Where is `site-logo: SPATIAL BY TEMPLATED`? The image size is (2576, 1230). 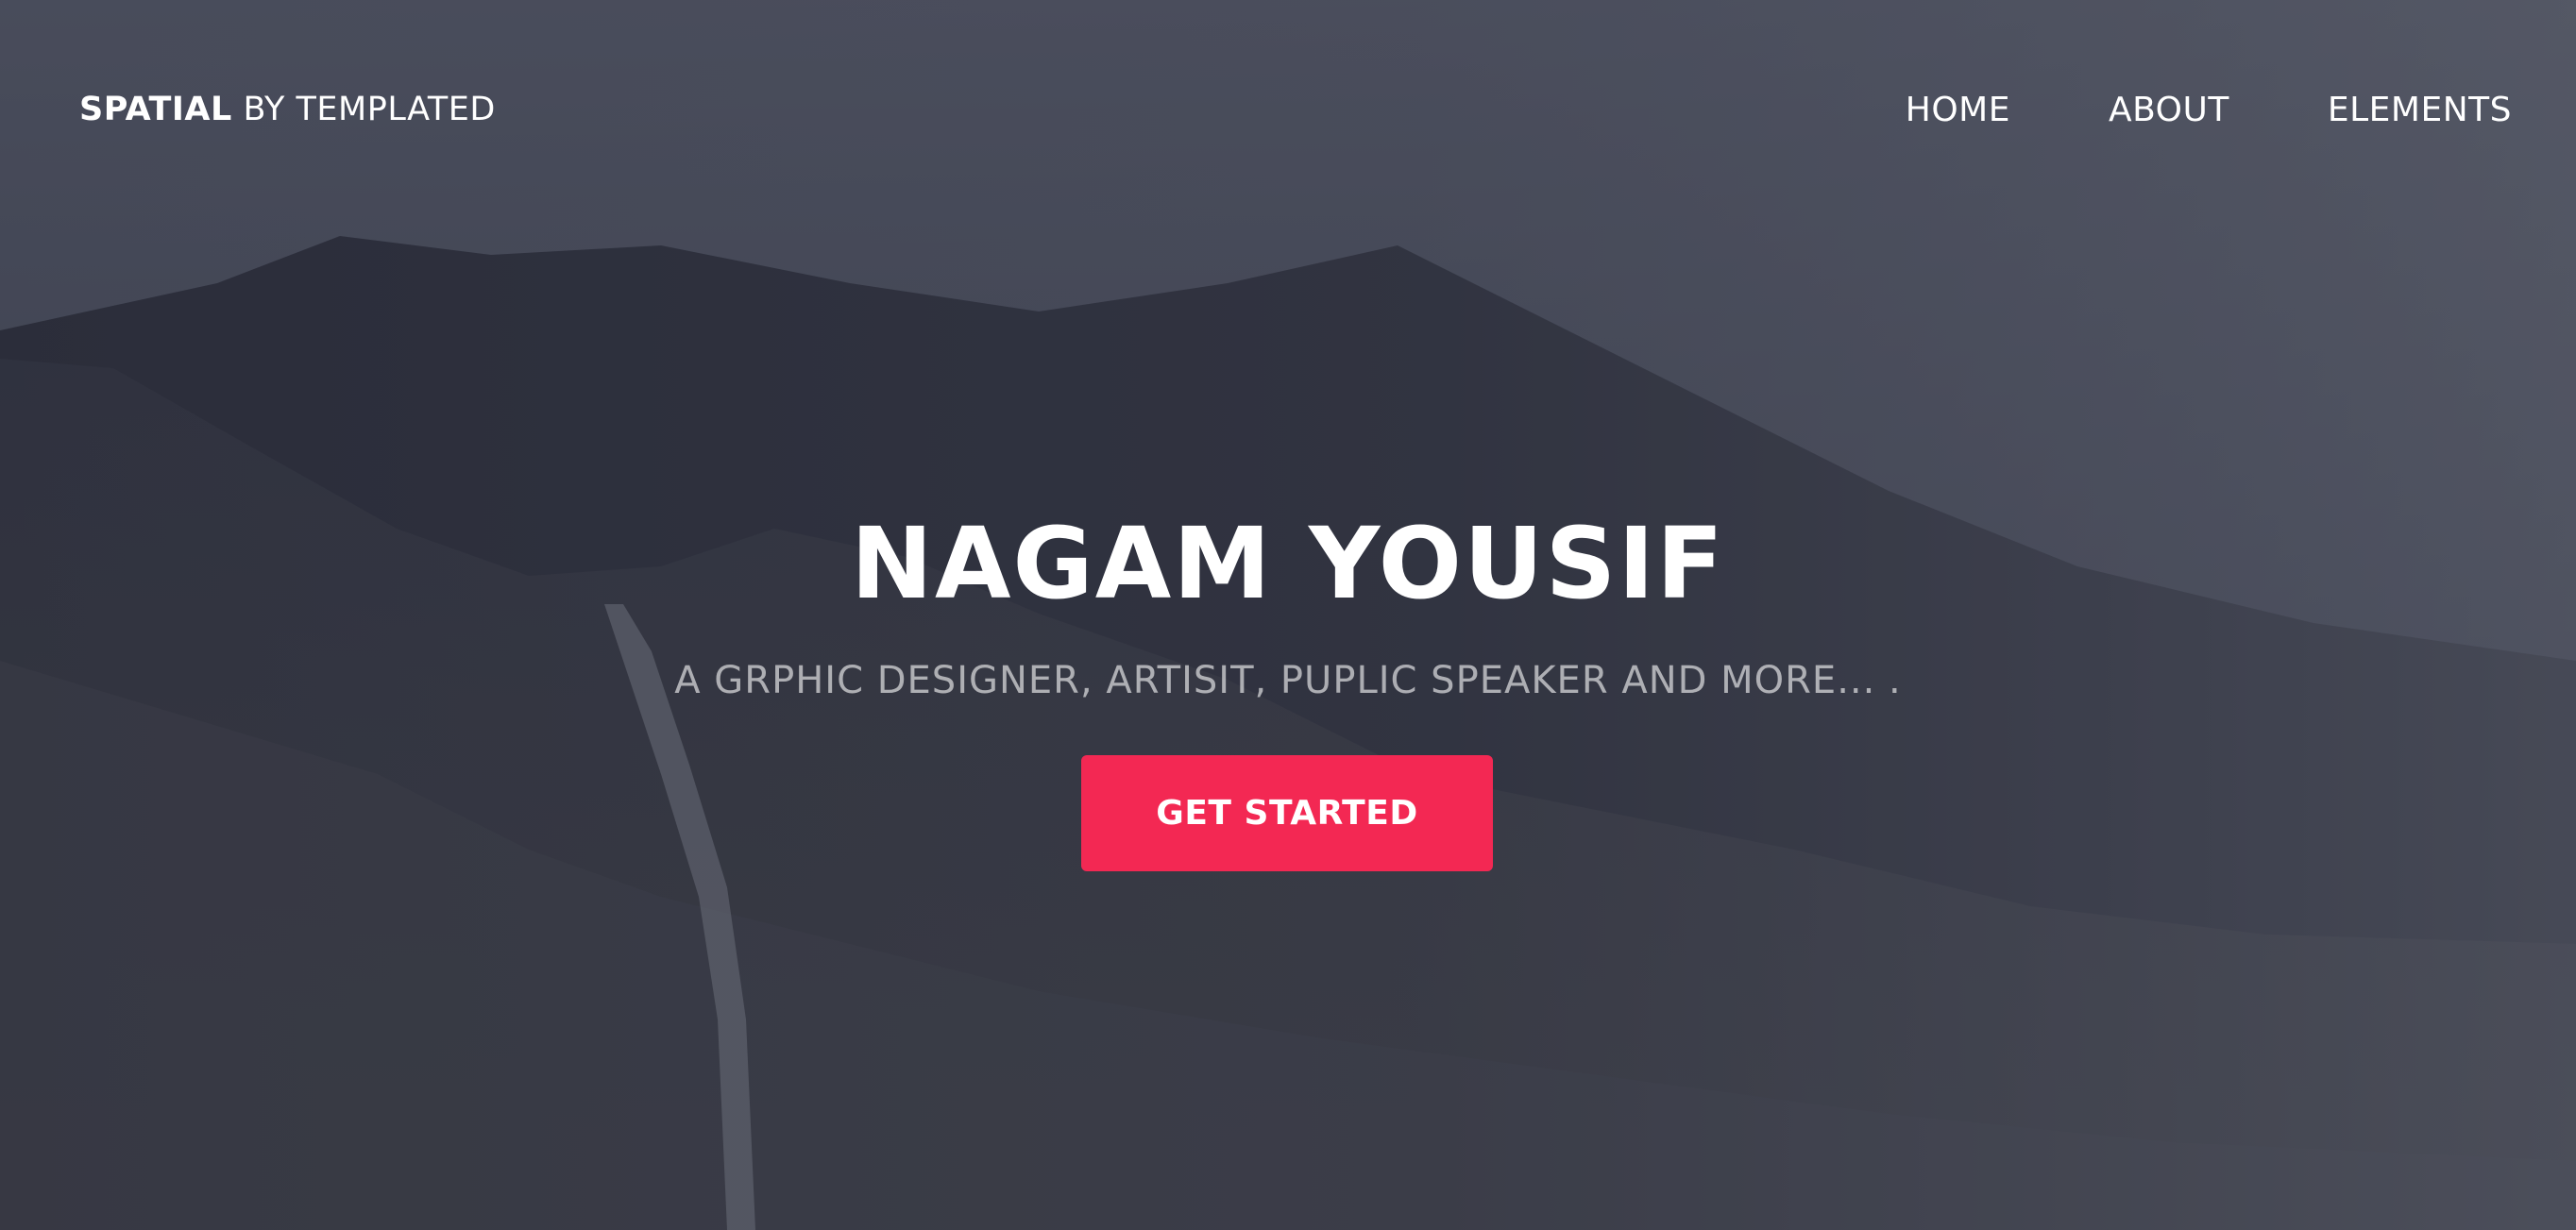 site-logo: SPATIAL BY TEMPLATED is located at coordinates (287, 109).